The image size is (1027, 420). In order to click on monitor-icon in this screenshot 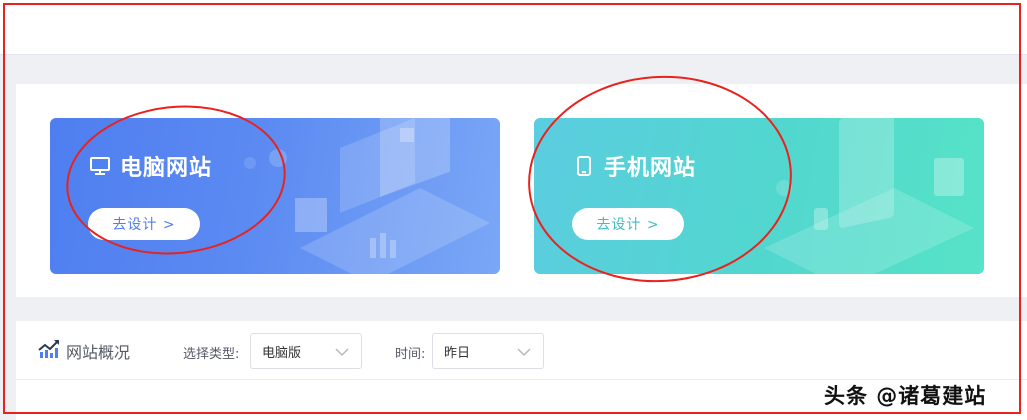, I will do `click(100, 166)`.